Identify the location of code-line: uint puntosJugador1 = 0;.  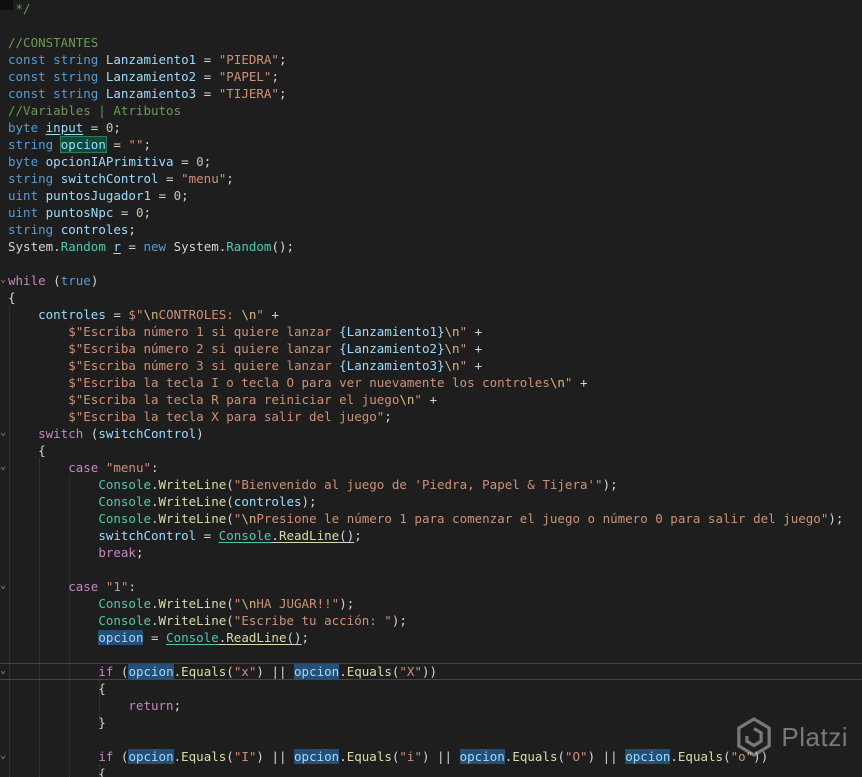
(435, 195).